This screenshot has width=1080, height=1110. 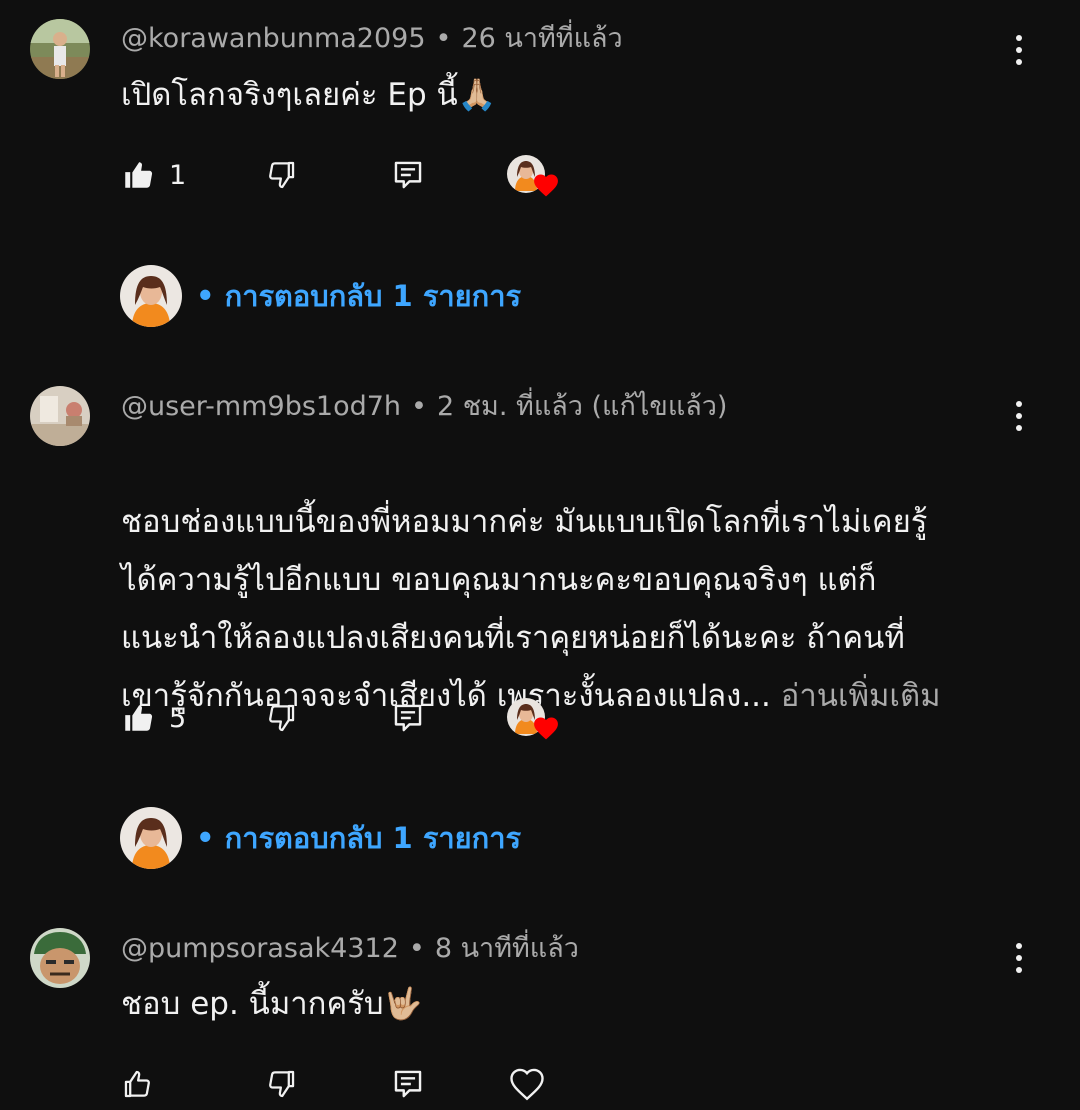 I want to click on creator-heart-button, so click(x=527, y=1084).